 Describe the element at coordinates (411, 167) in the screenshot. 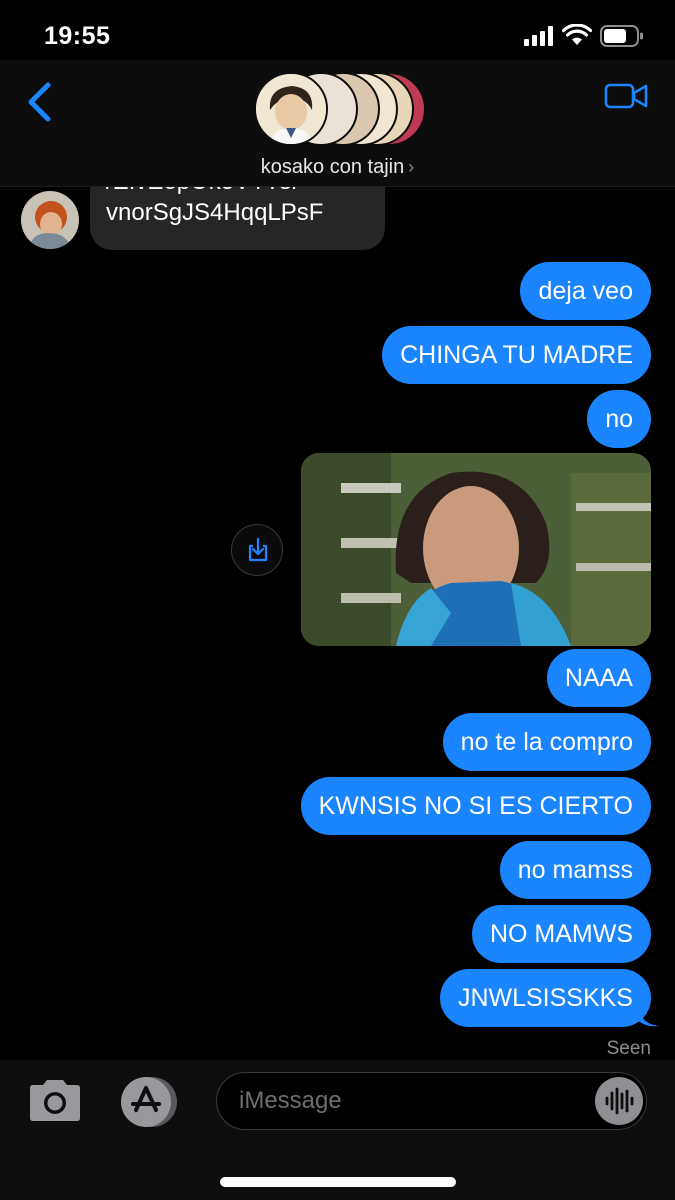

I see `chevron-right-icon: ›` at that location.